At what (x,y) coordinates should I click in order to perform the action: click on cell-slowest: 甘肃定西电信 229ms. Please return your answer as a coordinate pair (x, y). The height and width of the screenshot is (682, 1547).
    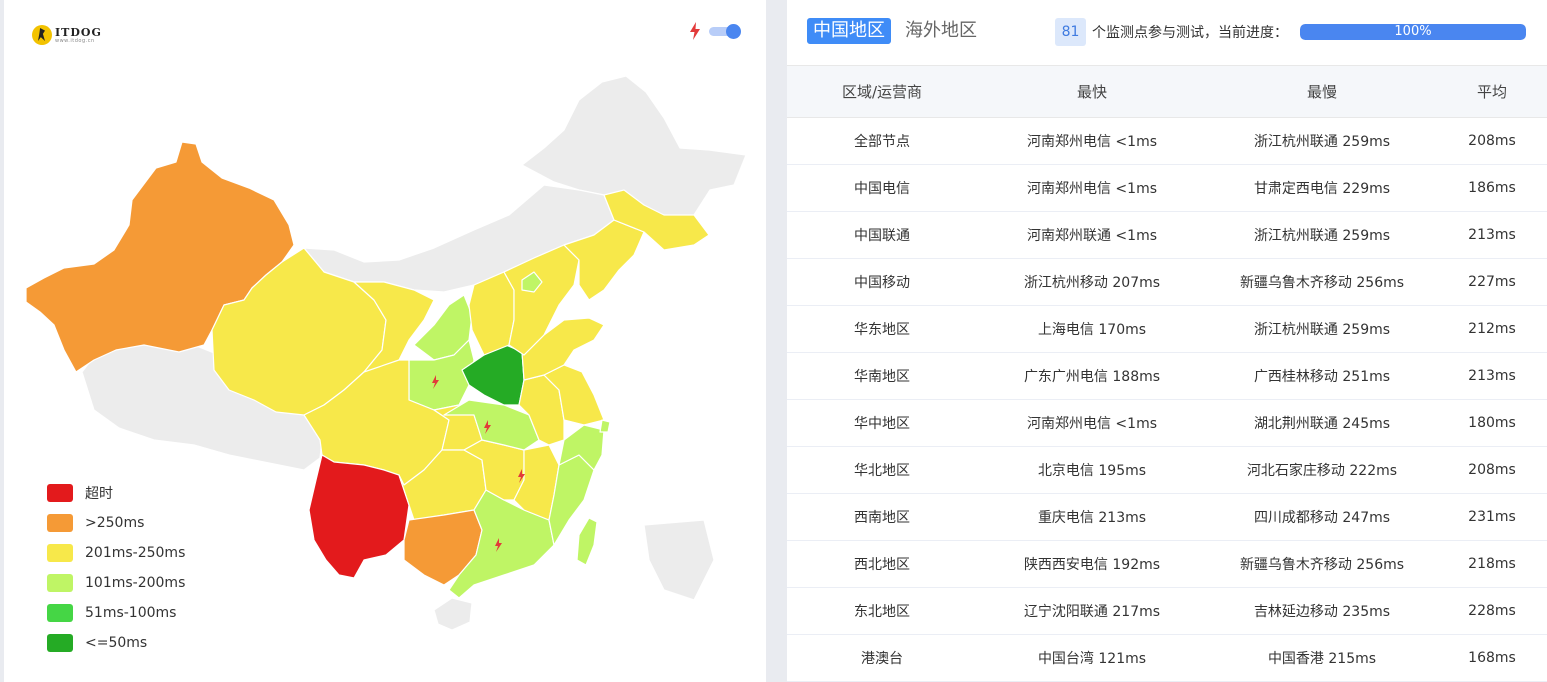
    Looking at the image, I should click on (1322, 188).